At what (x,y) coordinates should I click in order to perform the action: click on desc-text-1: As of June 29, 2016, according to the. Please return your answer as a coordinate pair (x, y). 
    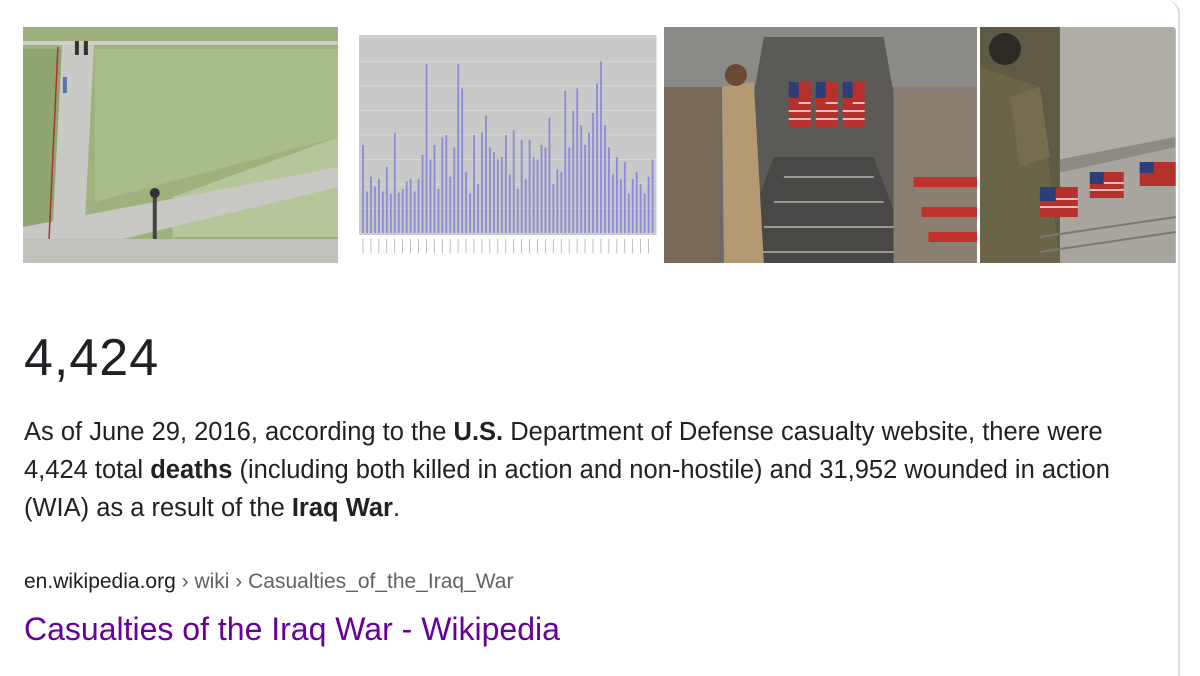
    Looking at the image, I should click on (239, 432).